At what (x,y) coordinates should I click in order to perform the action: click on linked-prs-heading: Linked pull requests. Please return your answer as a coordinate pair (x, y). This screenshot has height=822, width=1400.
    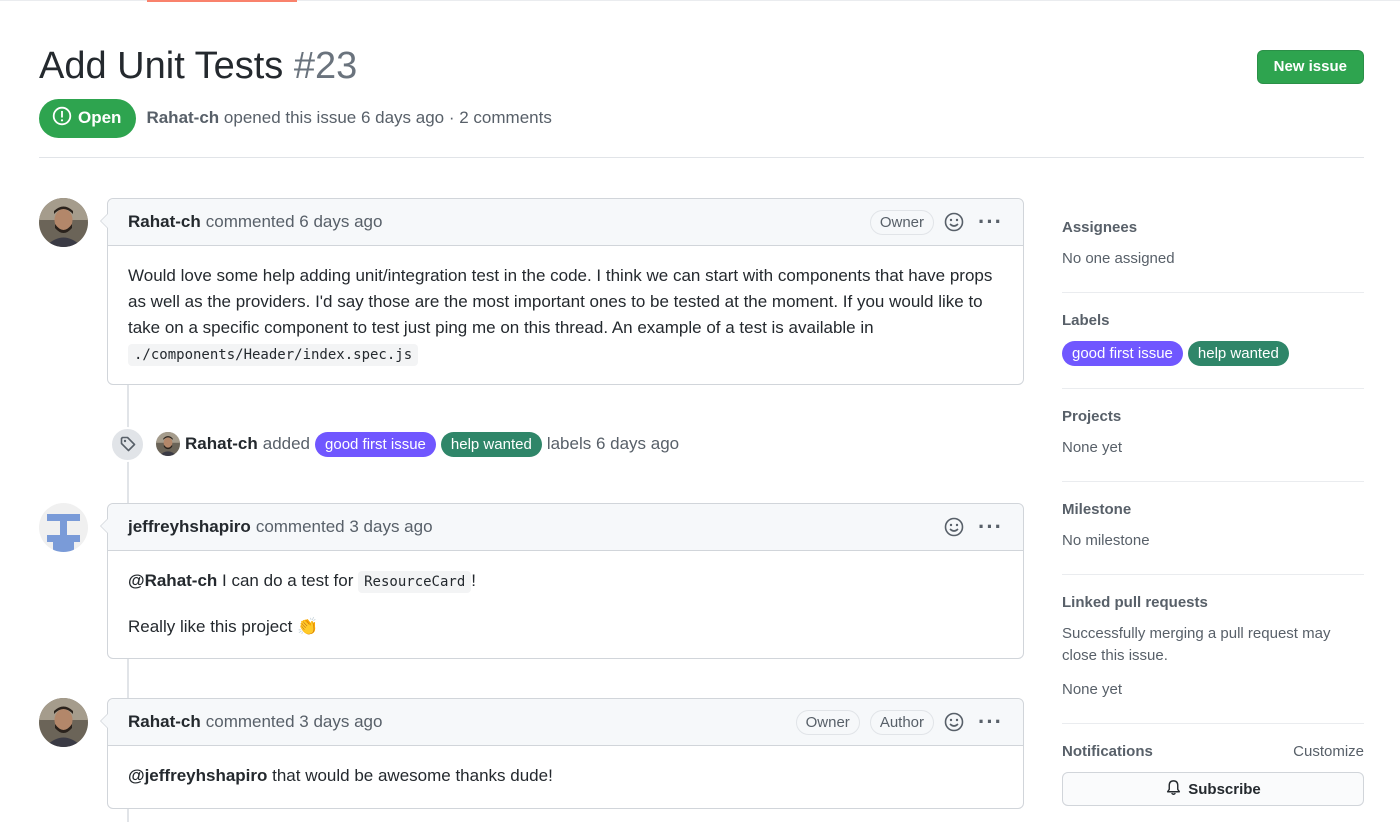
    Looking at the image, I should click on (1135, 602).